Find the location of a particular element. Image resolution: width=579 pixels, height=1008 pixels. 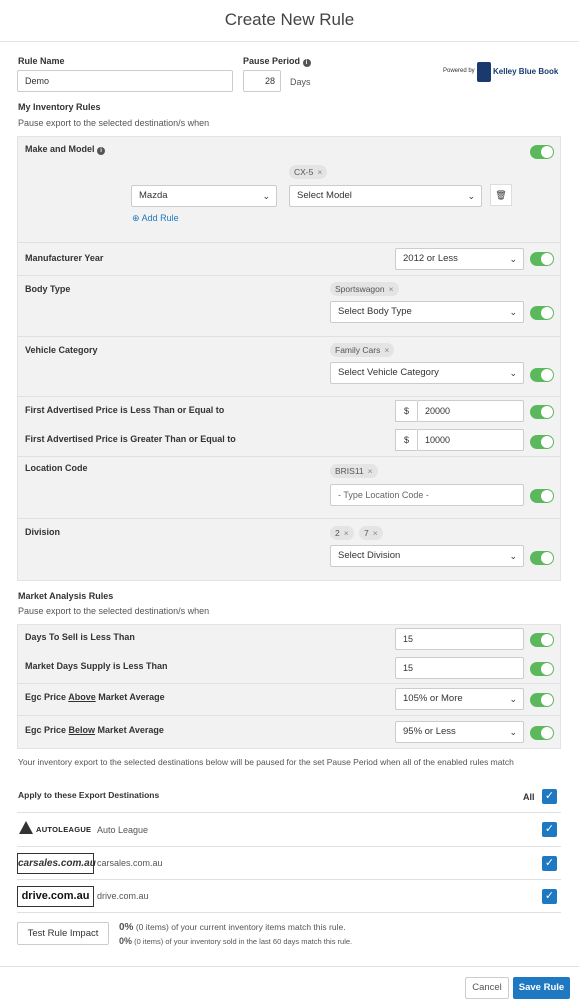

location-code-toggle is located at coordinates (542, 496).